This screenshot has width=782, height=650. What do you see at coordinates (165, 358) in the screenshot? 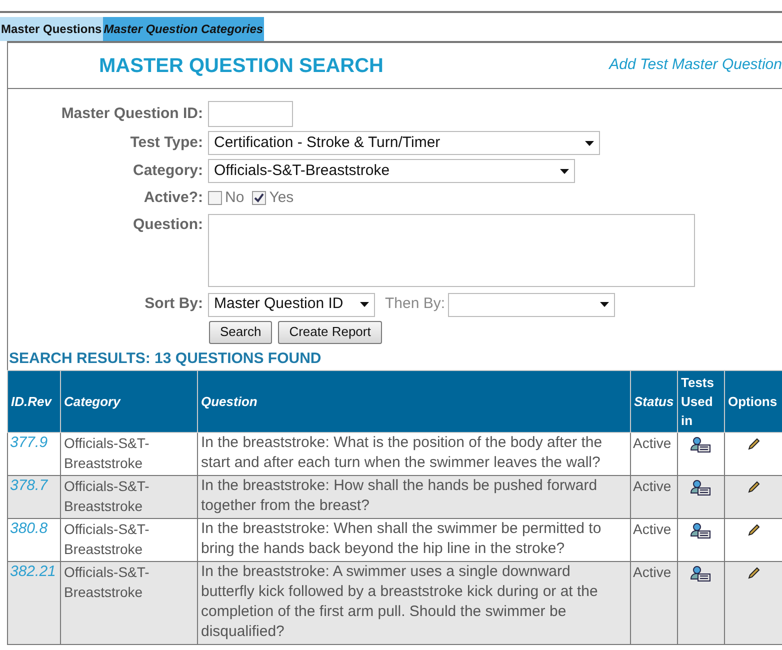
I see `results-heading: SEARCH RESULTS: 13 QUESTIONS FOUND` at bounding box center [165, 358].